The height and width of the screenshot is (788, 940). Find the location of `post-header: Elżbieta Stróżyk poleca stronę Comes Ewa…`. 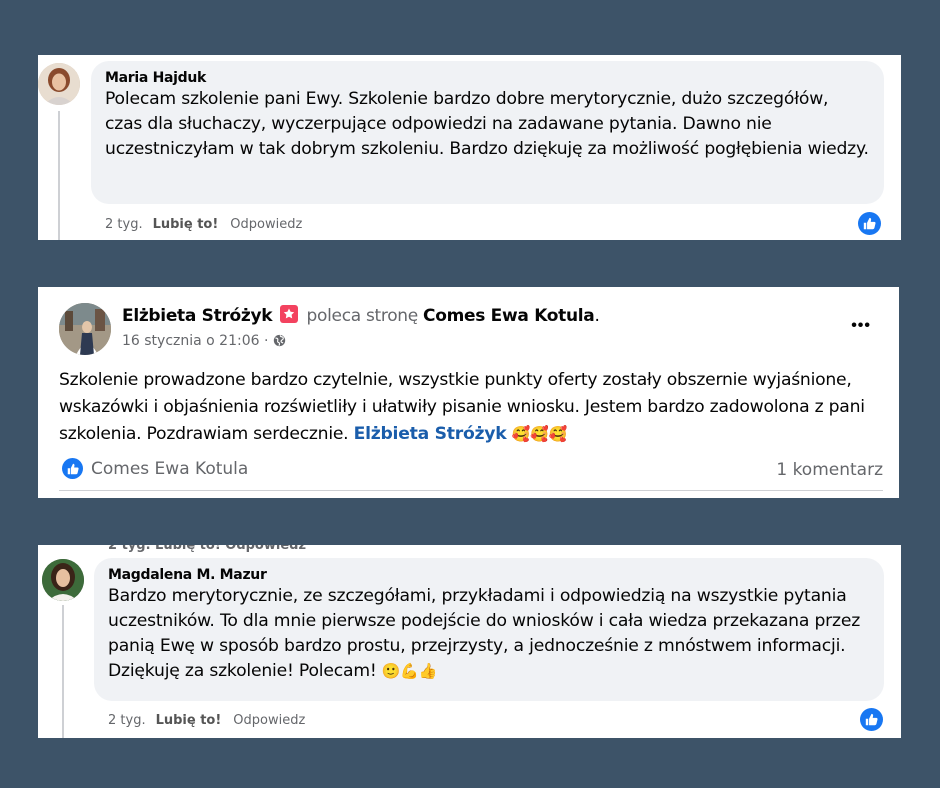

post-header: Elżbieta Stróżyk poleca stronę Comes Ewa… is located at coordinates (361, 315).